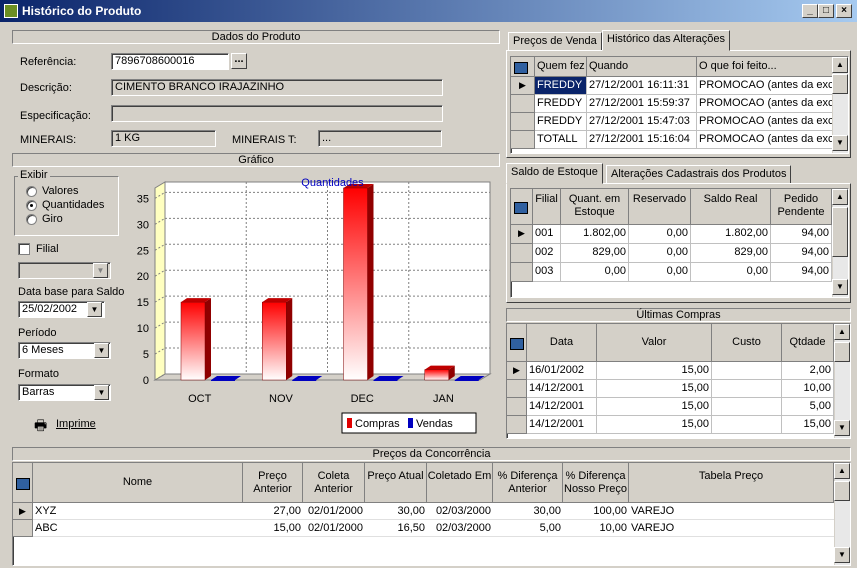  I want to click on table-cell: 002, so click(547, 253).